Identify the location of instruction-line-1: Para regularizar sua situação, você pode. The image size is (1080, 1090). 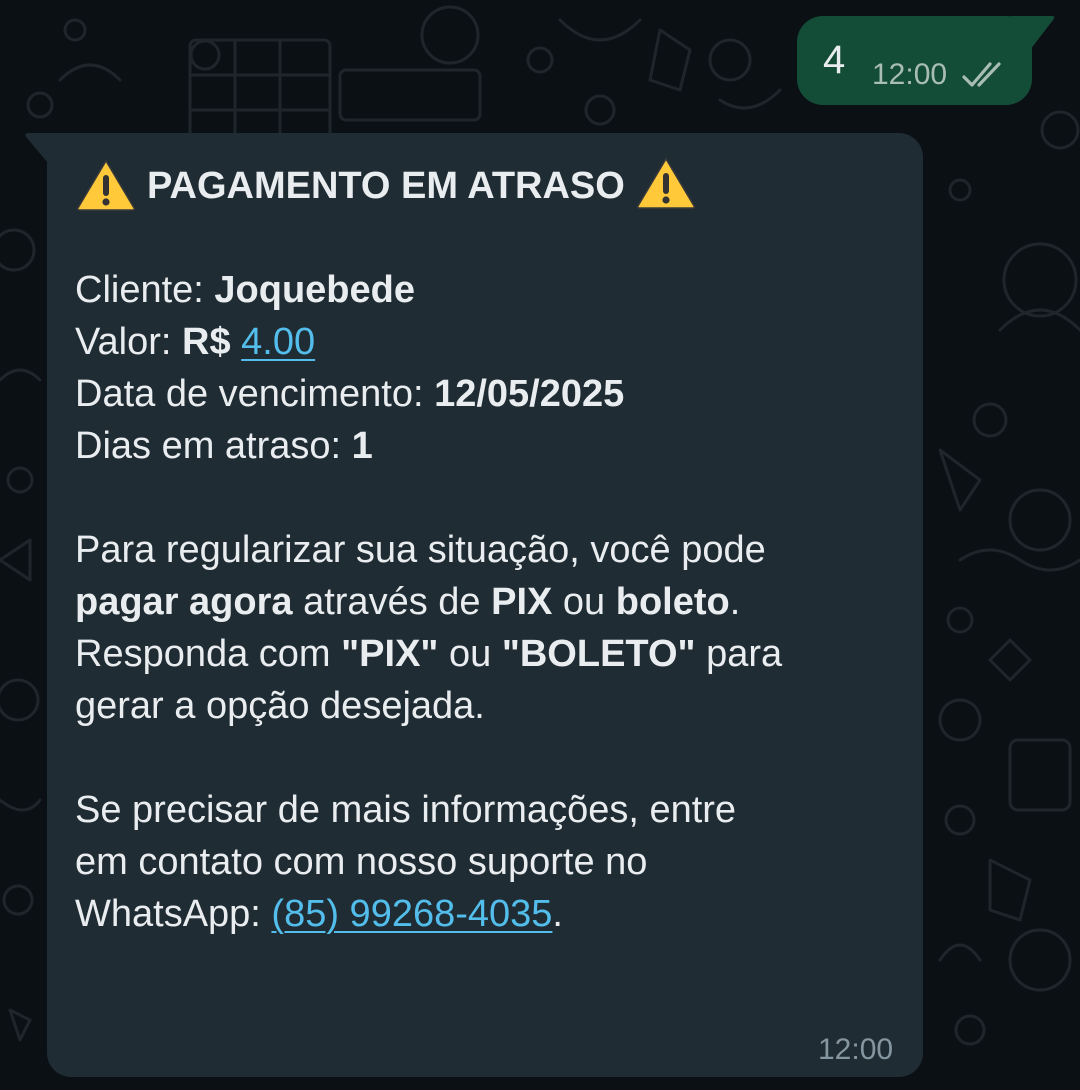
(420, 550).